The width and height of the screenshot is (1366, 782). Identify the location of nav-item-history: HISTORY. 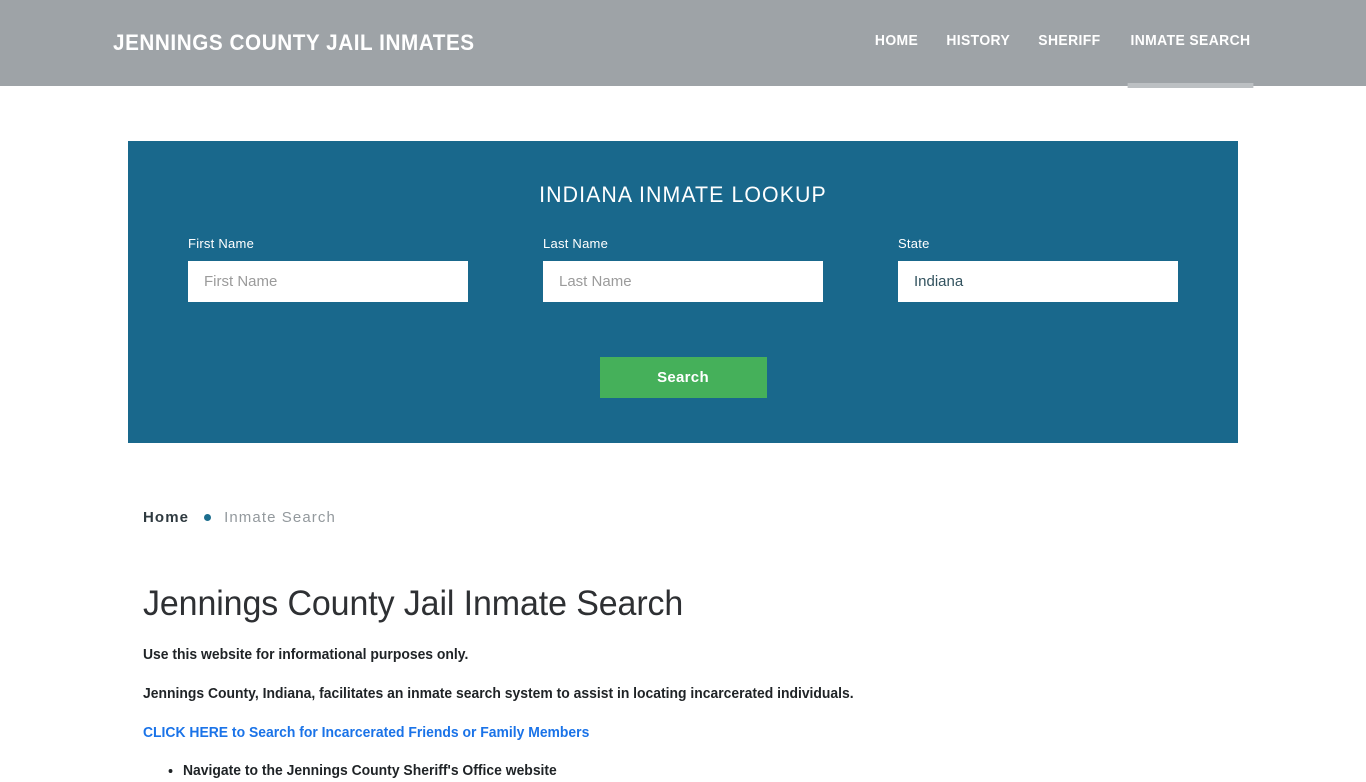
(978, 43).